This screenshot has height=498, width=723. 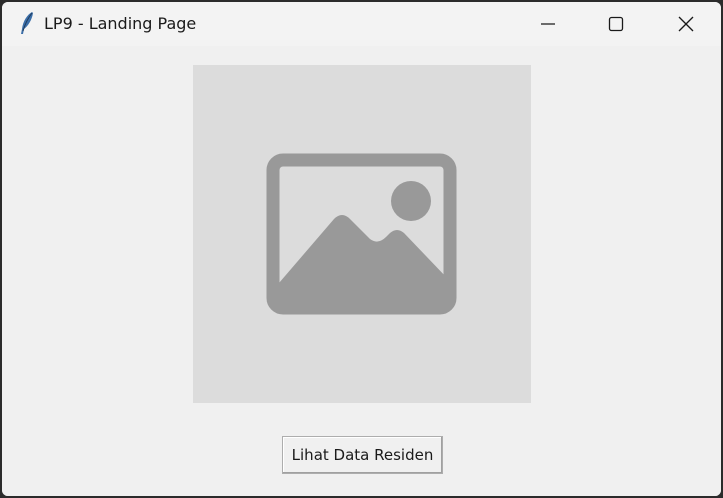 I want to click on minimize-button, so click(x=548, y=24).